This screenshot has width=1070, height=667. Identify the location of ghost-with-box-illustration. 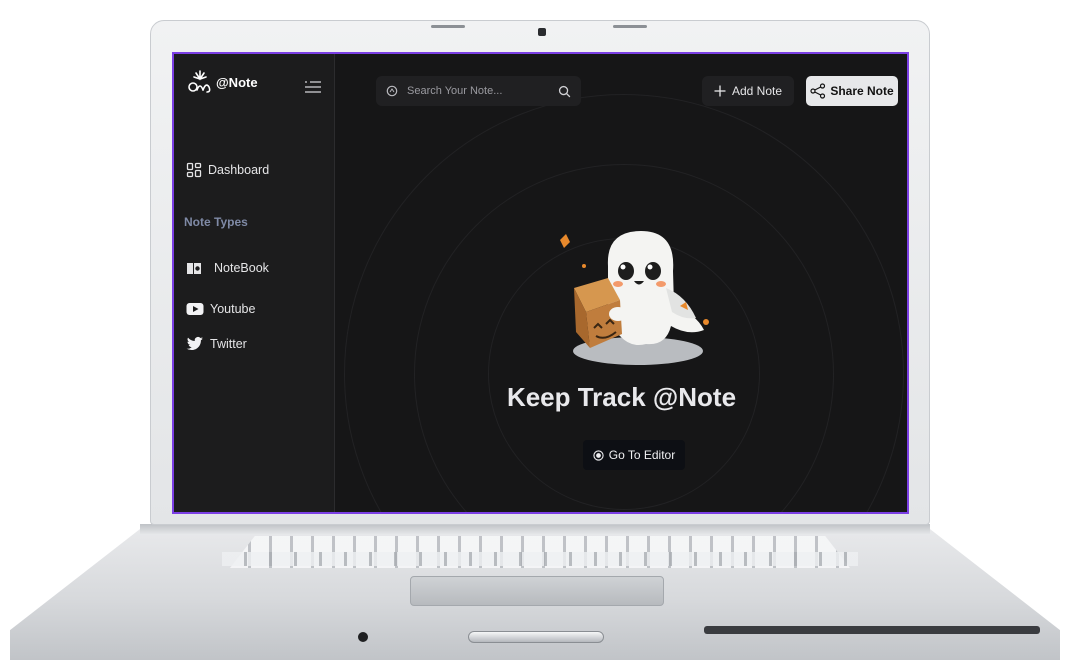
(634, 298).